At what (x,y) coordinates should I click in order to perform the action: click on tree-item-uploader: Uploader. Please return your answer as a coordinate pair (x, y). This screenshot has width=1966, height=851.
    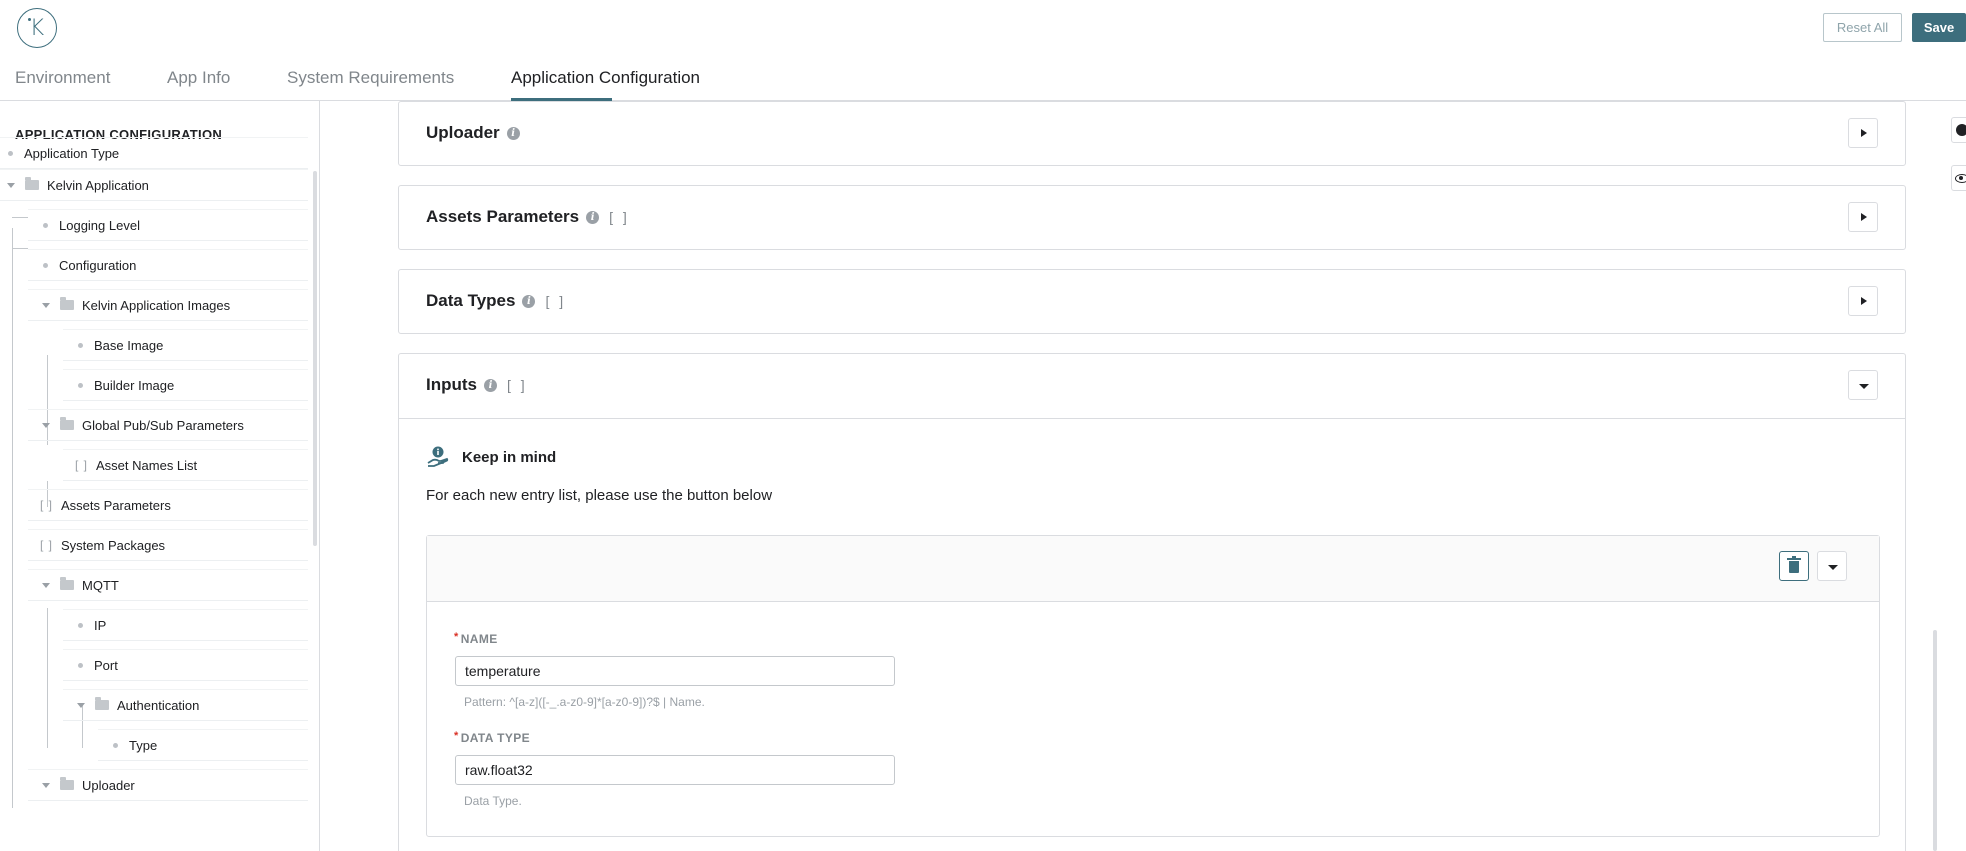
    Looking at the image, I should click on (168, 785).